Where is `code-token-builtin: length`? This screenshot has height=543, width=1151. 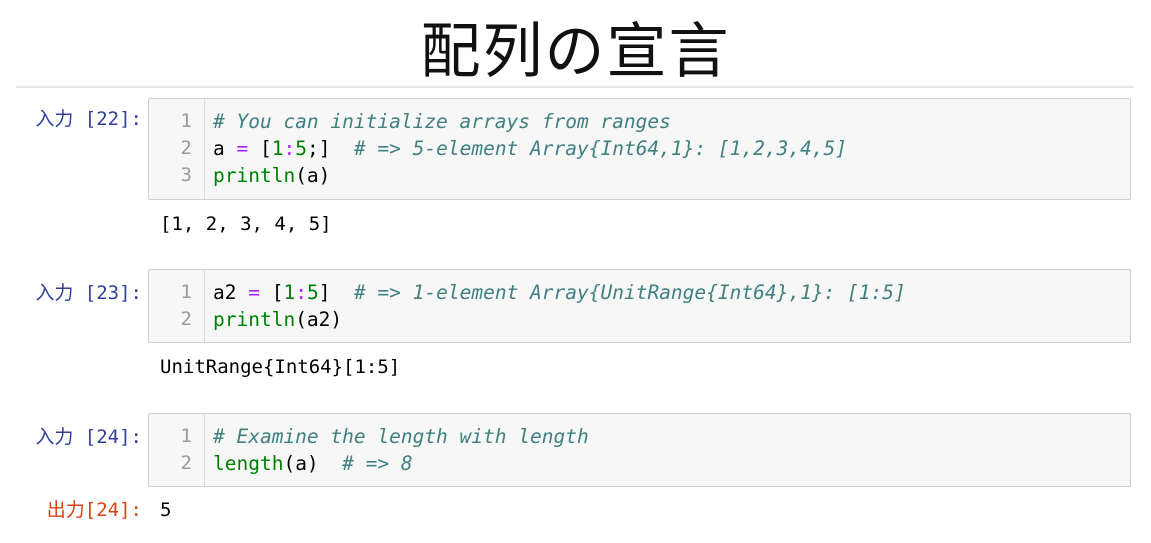
code-token-builtin: length is located at coordinates (248, 463).